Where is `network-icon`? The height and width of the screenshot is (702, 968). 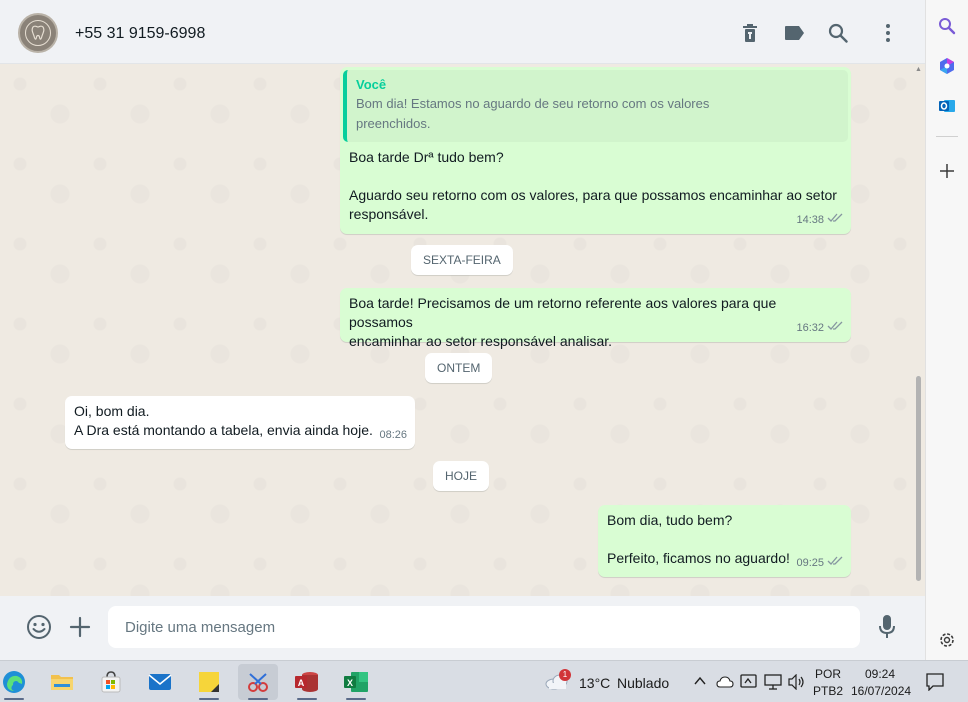 network-icon is located at coordinates (773, 684).